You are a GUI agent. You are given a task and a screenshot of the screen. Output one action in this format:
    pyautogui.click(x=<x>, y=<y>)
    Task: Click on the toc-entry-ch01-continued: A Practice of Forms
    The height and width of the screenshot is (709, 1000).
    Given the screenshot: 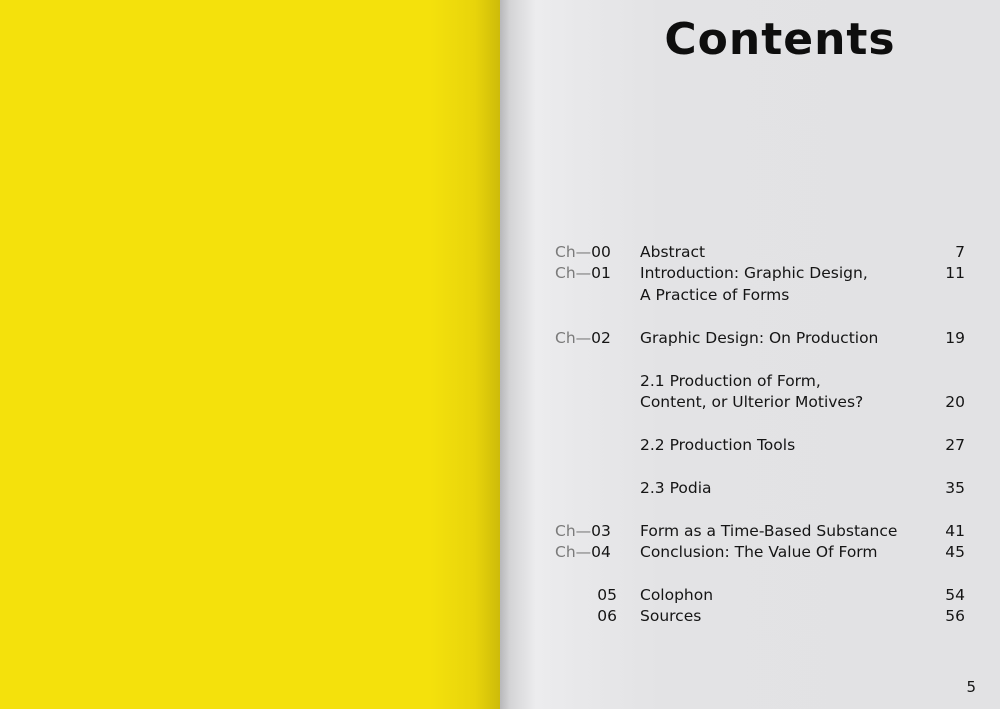 What is the action you would take?
    pyautogui.click(x=500, y=295)
    